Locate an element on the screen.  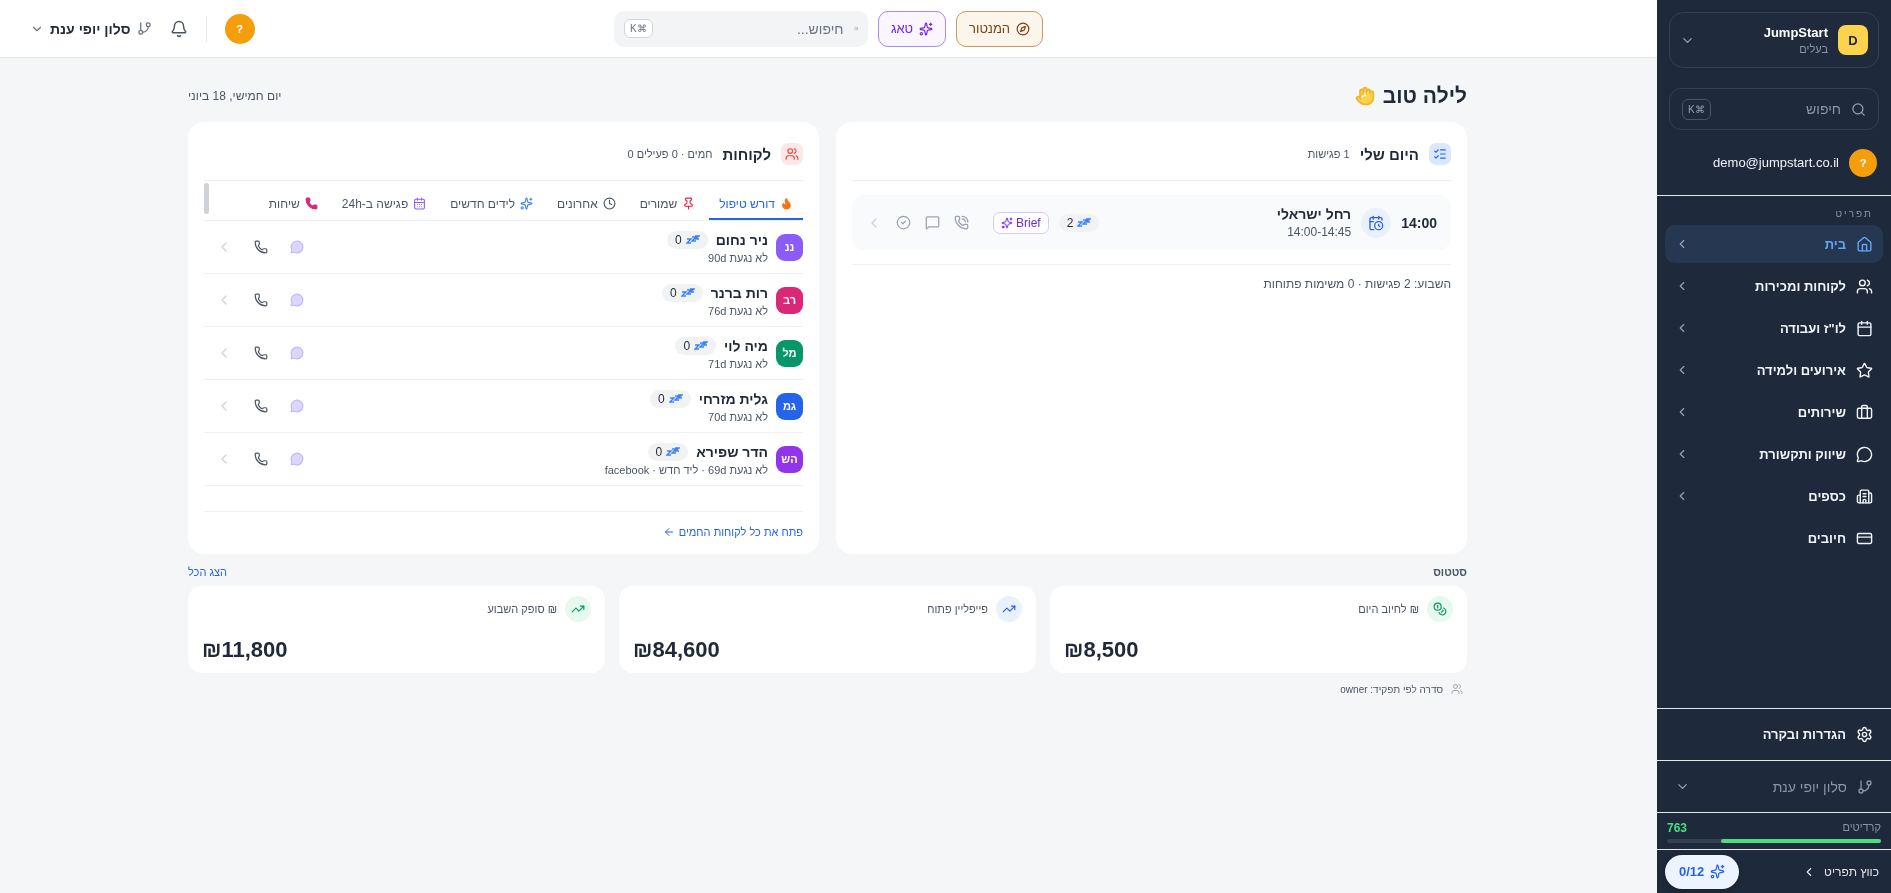
client-initials: מל is located at coordinates (789, 353).